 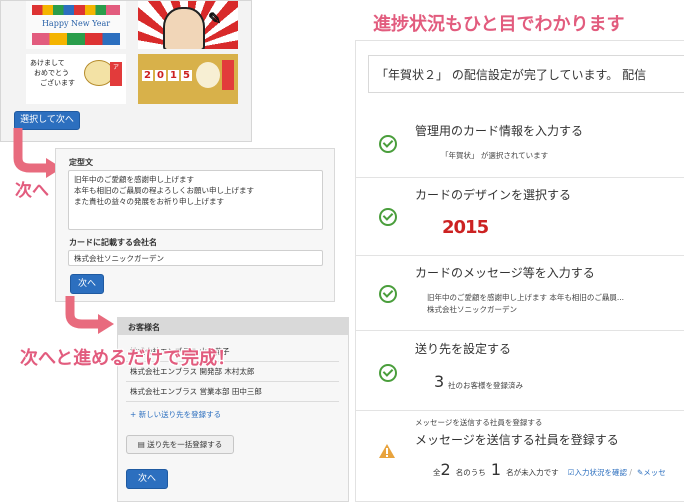 I want to click on list-icon: ▤, so click(x=141, y=444).